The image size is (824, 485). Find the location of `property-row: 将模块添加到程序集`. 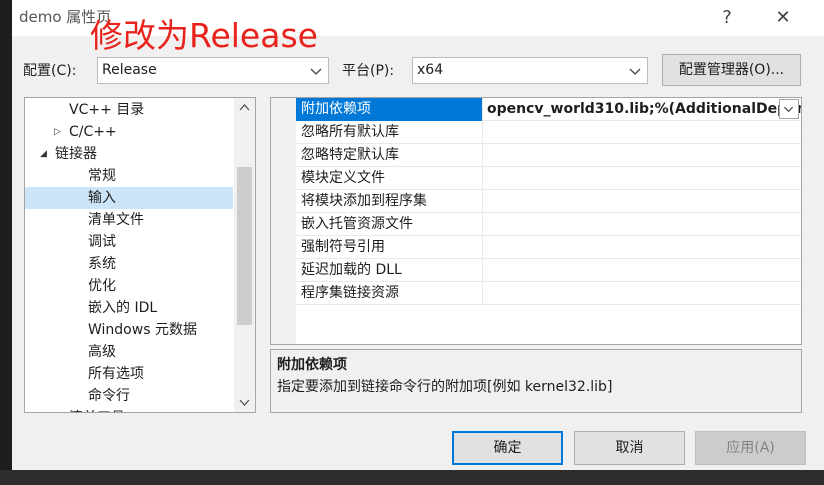

property-row: 将模块添加到程序集 is located at coordinates (536, 201).